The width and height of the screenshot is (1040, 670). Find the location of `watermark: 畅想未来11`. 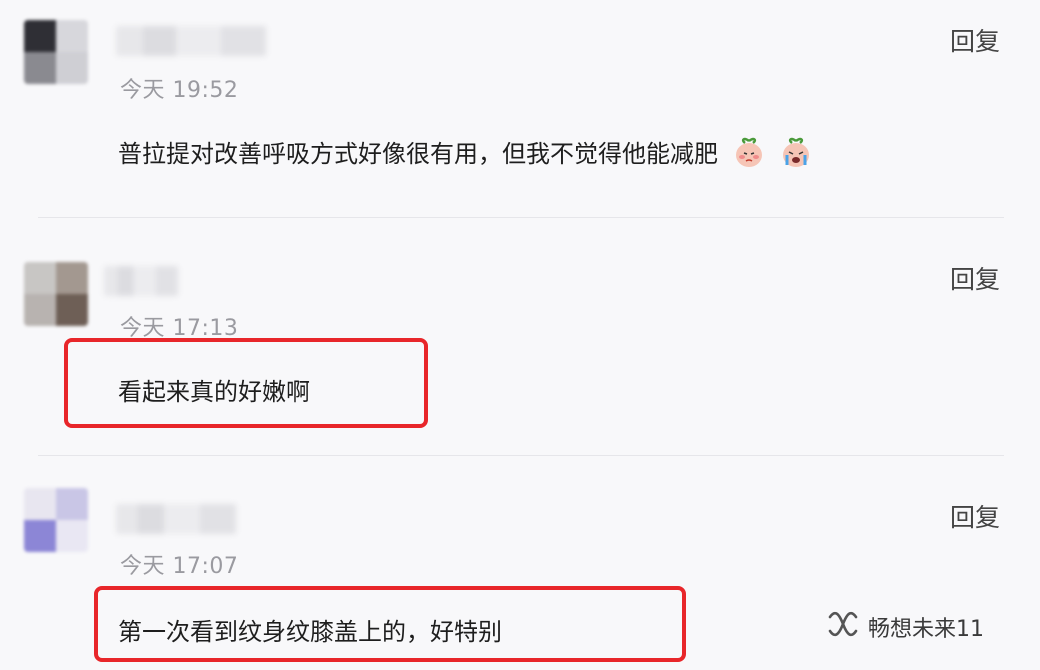

watermark: 畅想未来11 is located at coordinates (905, 627).